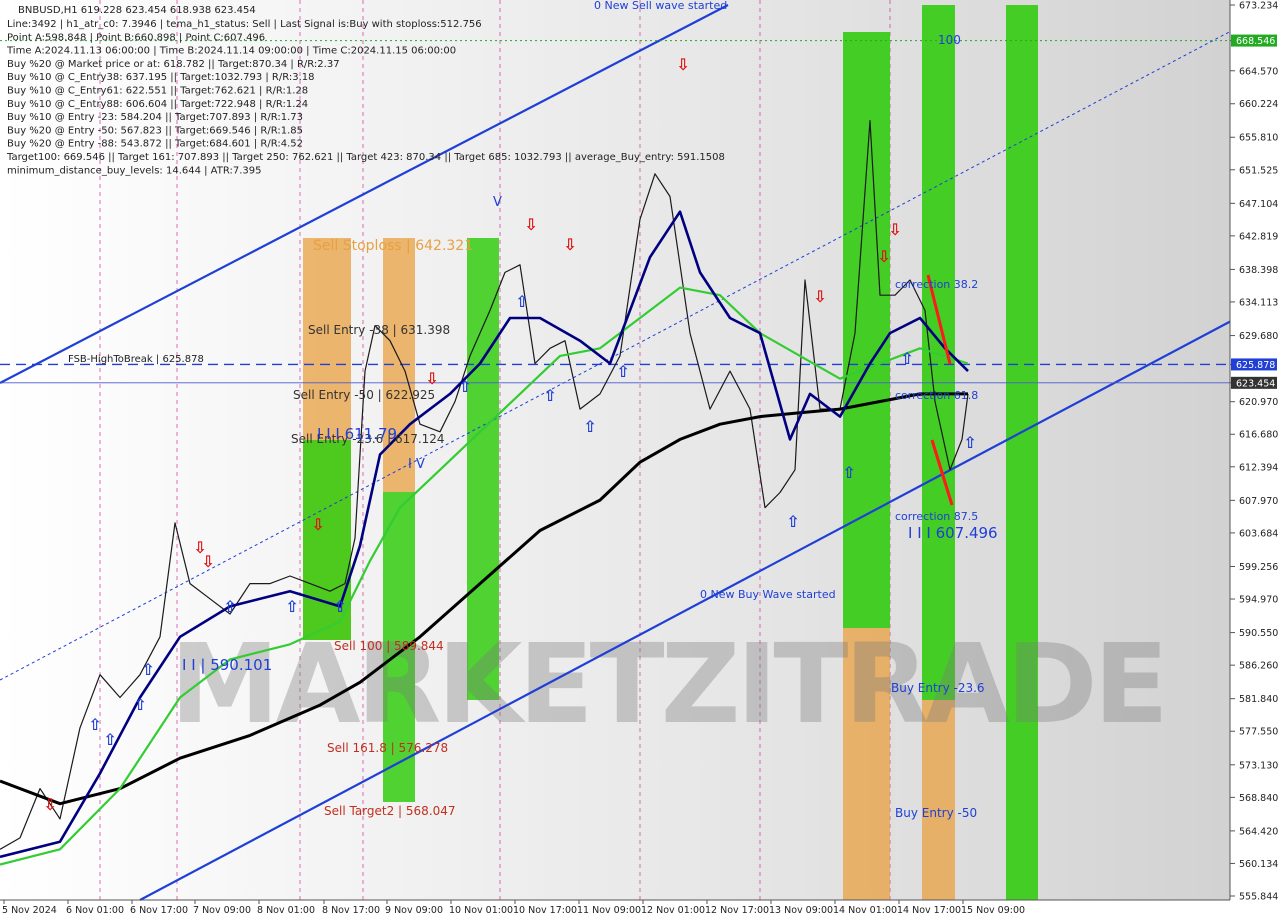 This screenshot has height=924, width=1280. I want to click on chart-annotation: I I I 607.496, so click(953, 533).